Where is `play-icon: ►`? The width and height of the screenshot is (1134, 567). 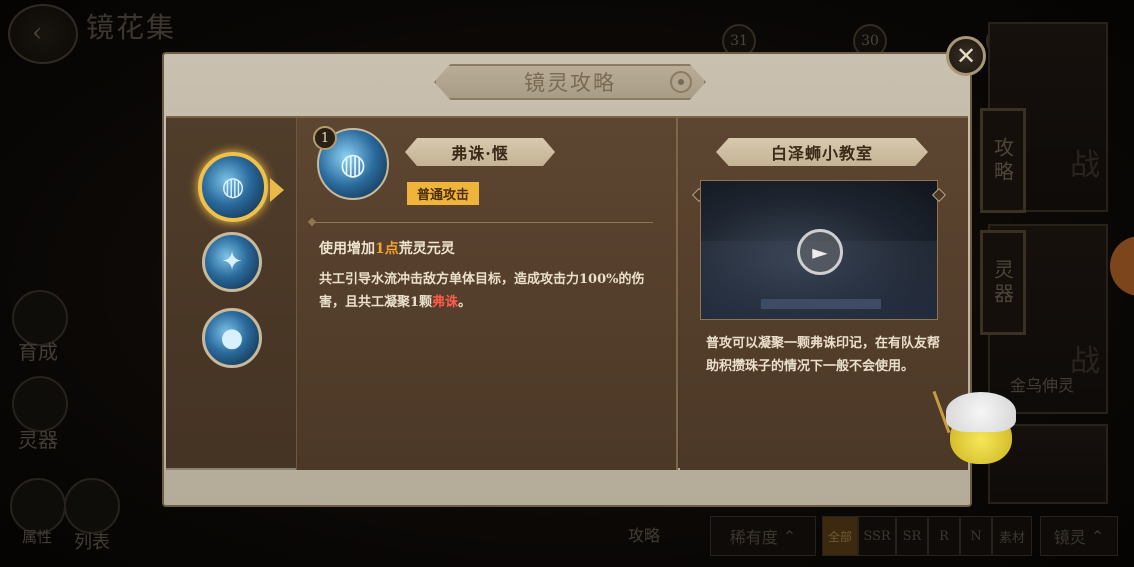
play-icon: ► is located at coordinates (820, 252).